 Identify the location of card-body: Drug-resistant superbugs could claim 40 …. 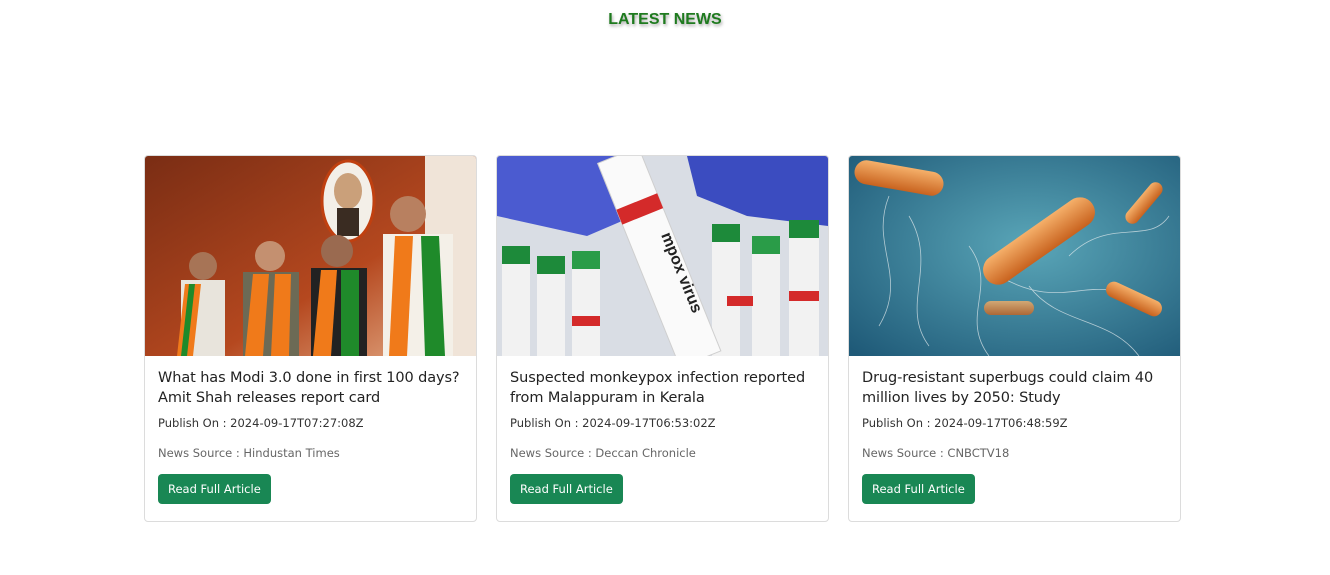
(1014, 430).